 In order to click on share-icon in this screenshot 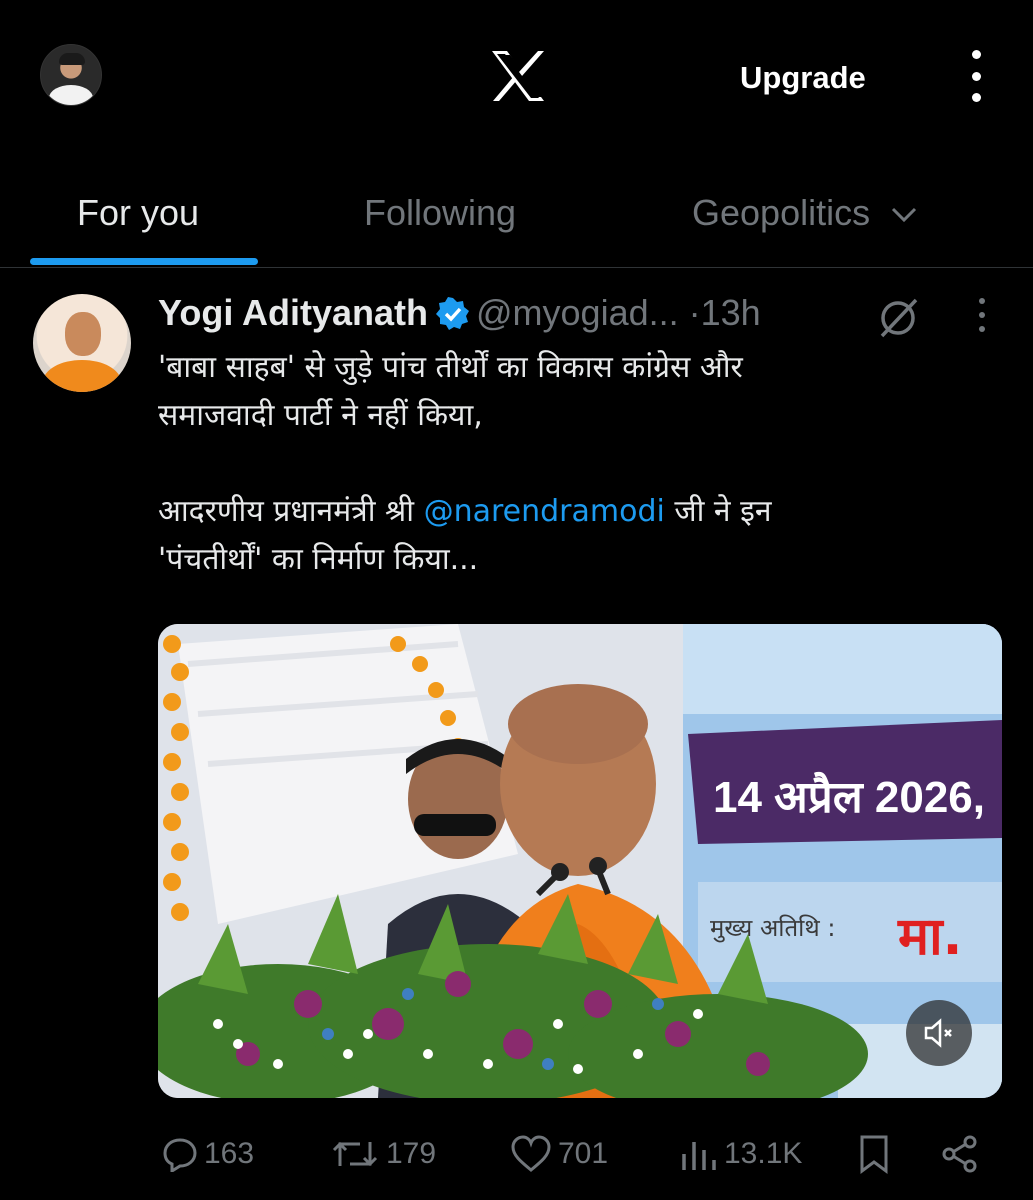, I will do `click(959, 1154)`.